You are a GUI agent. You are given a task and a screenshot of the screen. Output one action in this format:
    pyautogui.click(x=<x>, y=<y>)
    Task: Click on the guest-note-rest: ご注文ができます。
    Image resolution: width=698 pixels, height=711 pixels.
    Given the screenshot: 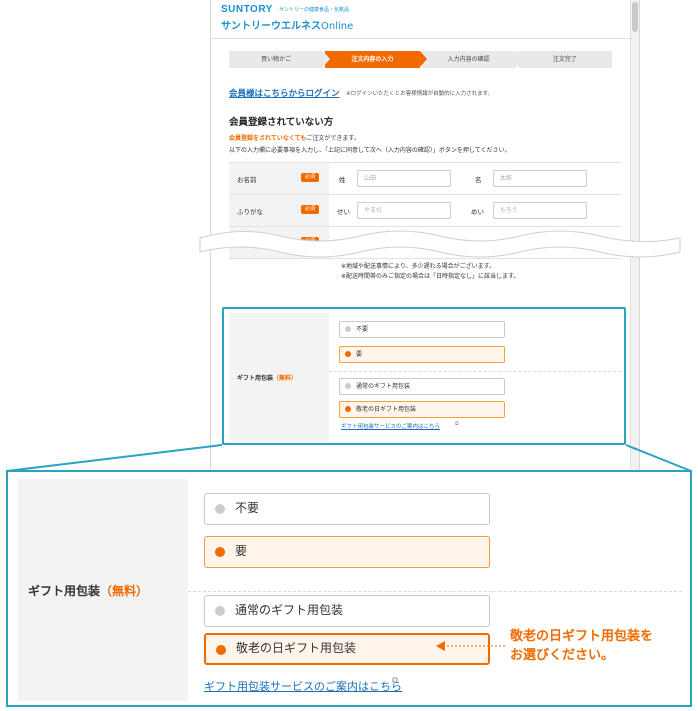 What is the action you would take?
    pyautogui.click(x=333, y=138)
    